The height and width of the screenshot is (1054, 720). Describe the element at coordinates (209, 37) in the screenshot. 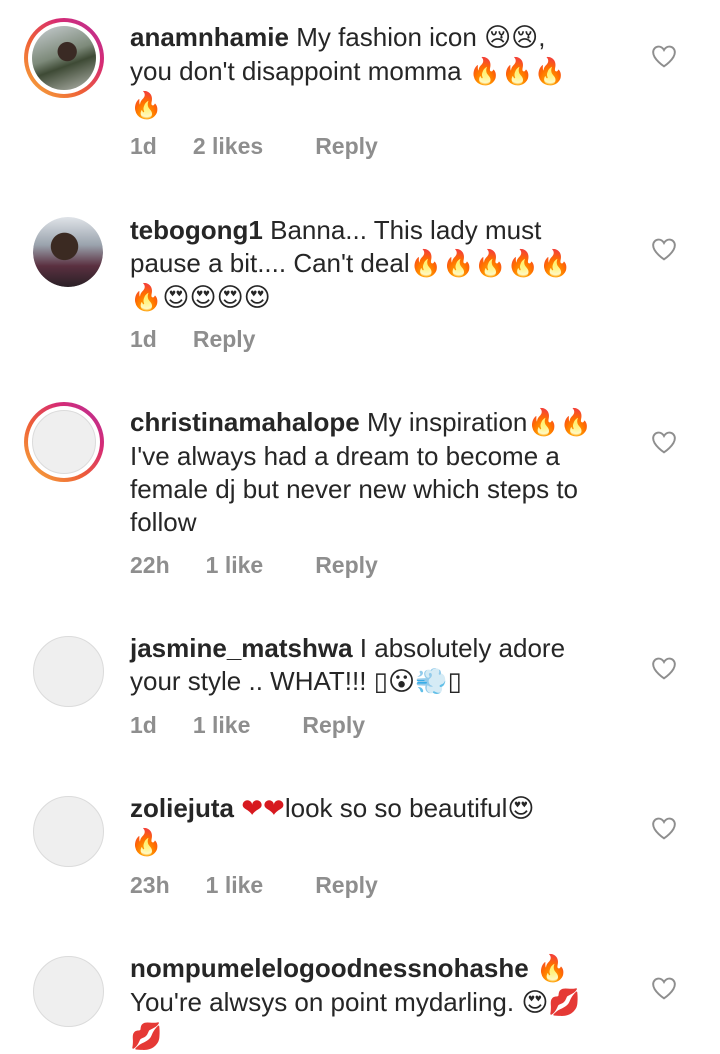

I see `comment-username: anamnhamie` at that location.